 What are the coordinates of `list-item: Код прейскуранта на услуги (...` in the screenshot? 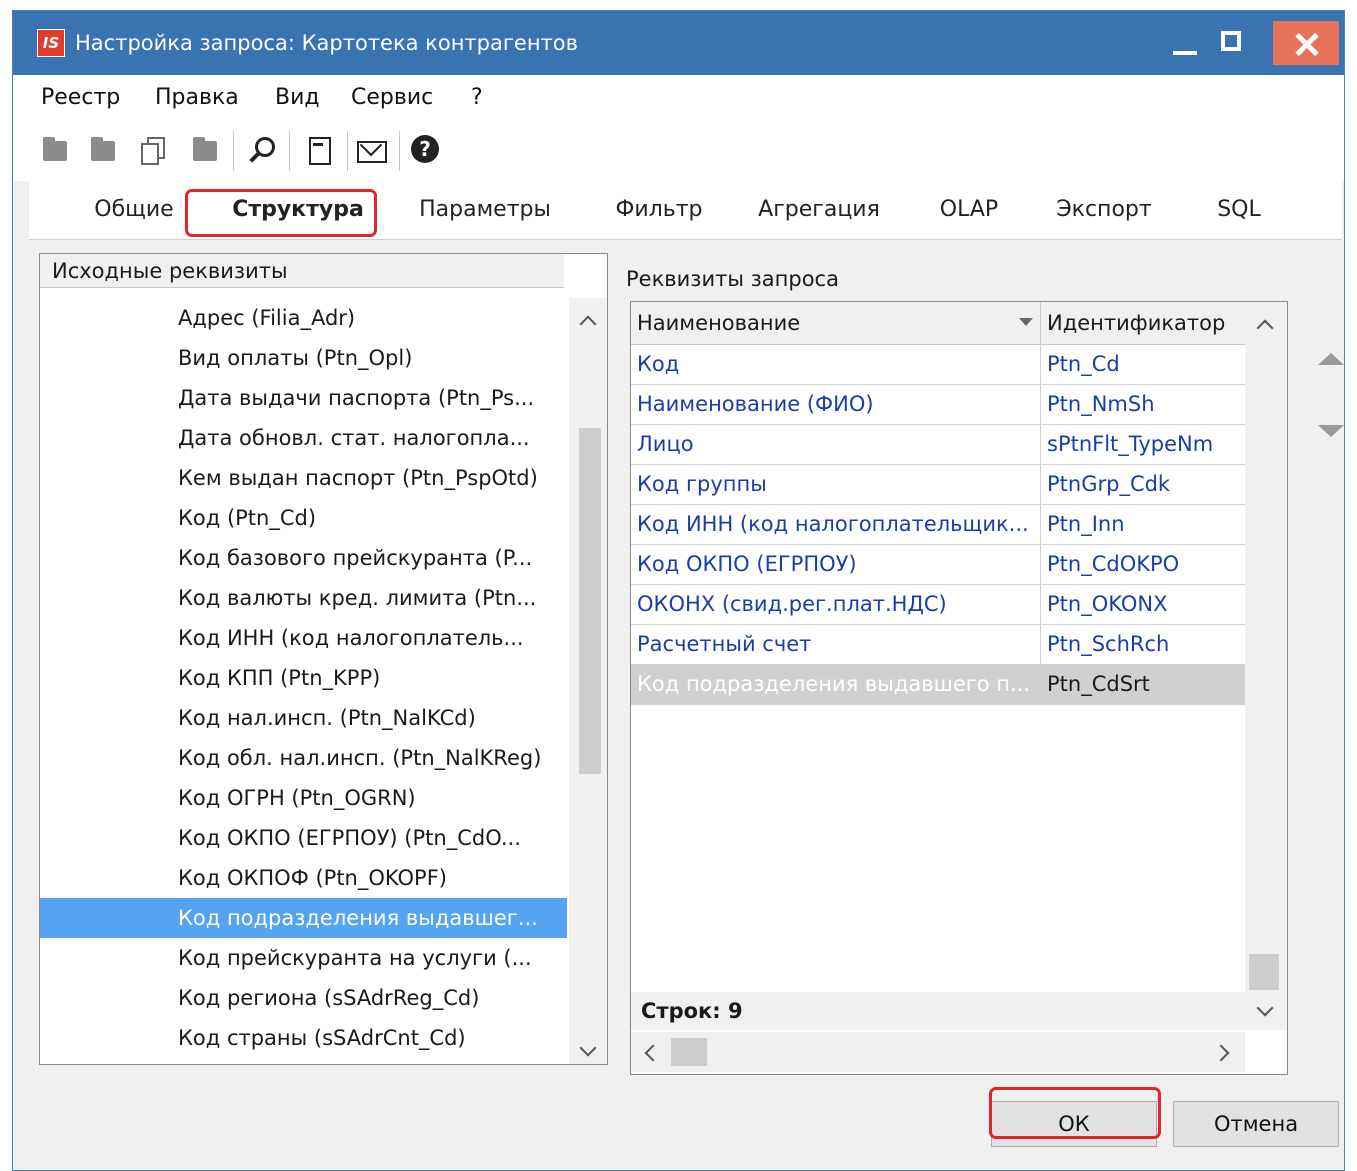 It's located at (303, 958).